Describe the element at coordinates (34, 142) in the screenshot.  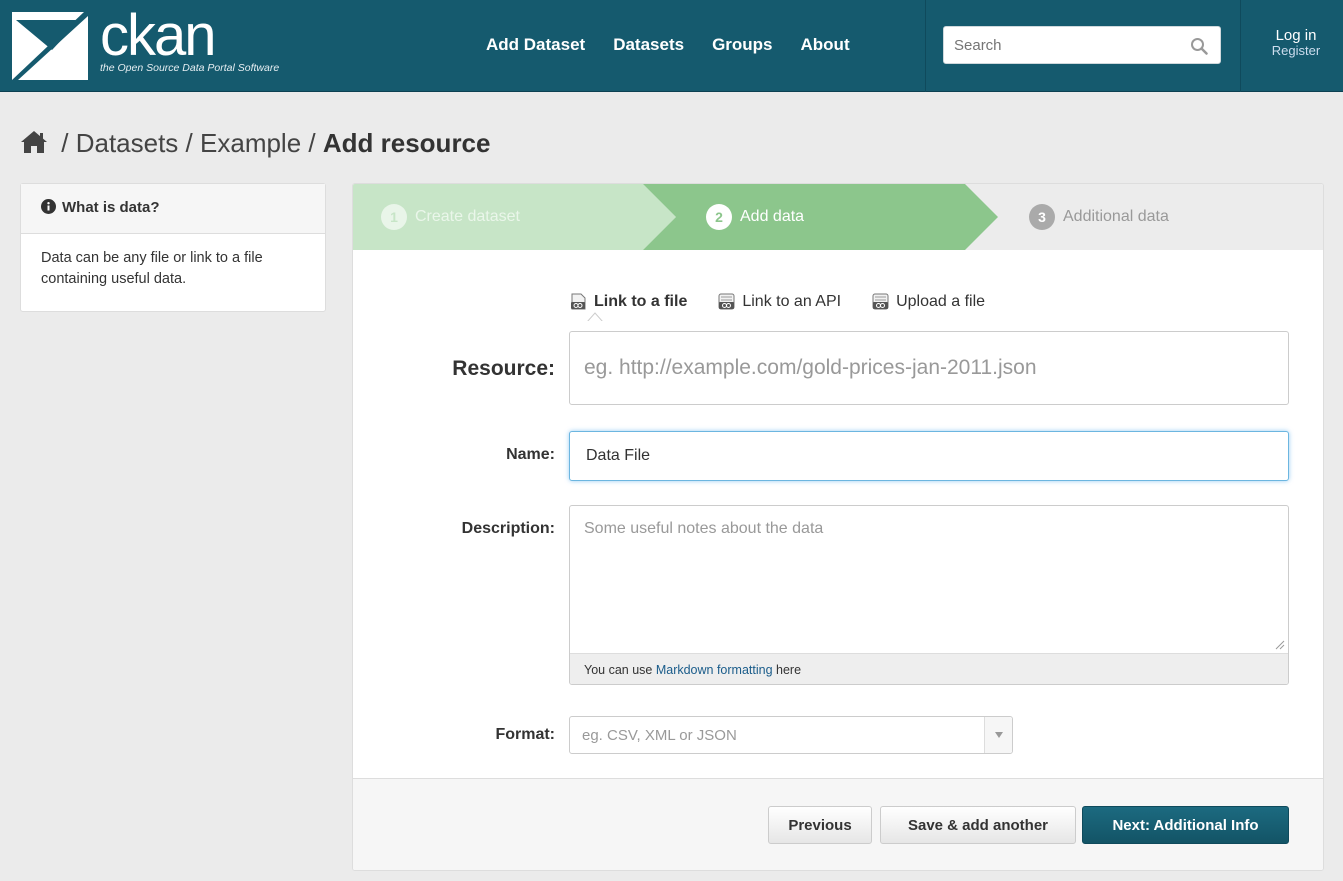
I see `home-icon` at that location.